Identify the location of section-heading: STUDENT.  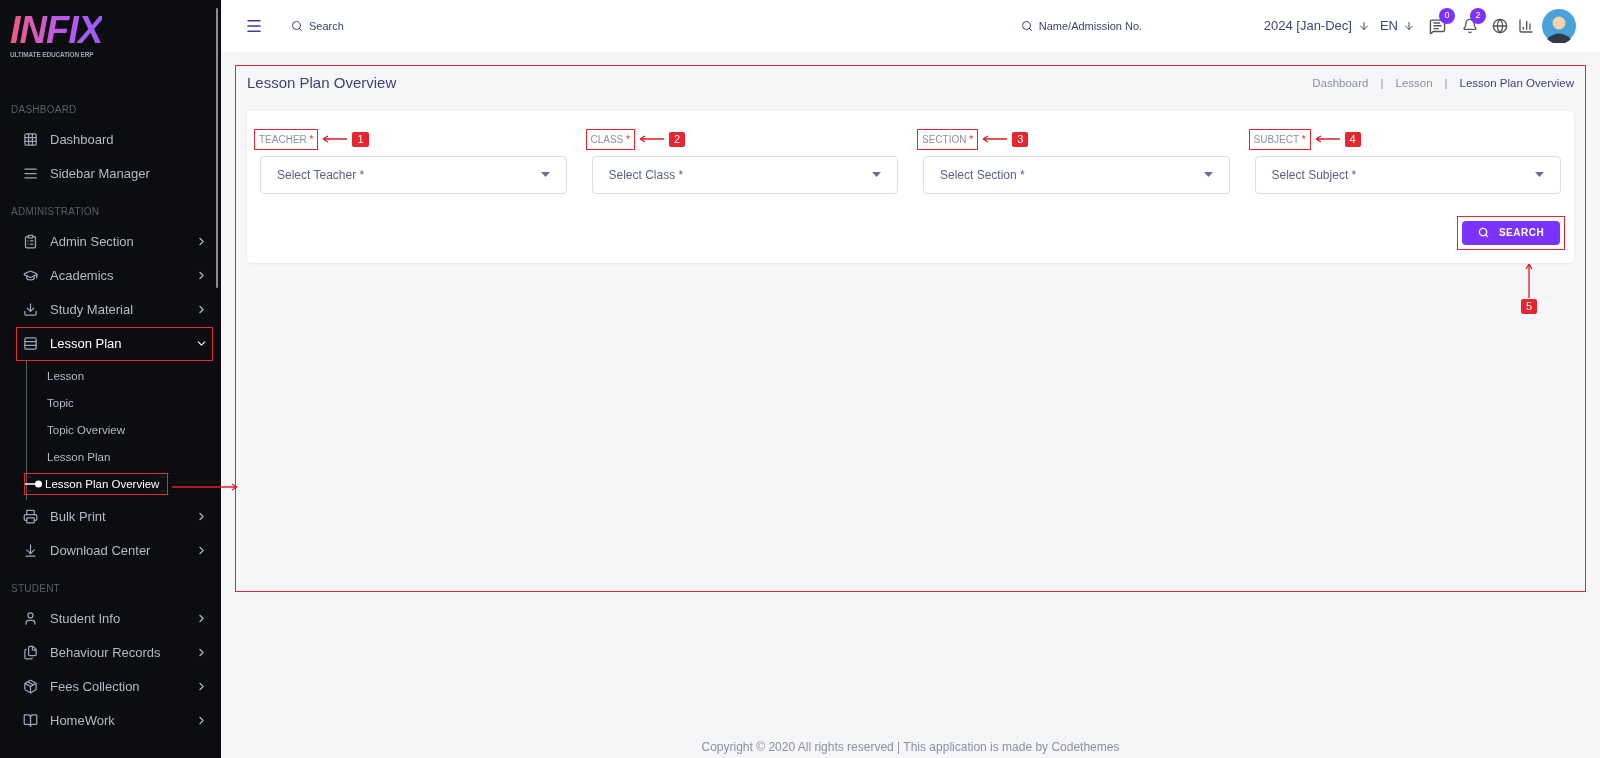
(35, 588).